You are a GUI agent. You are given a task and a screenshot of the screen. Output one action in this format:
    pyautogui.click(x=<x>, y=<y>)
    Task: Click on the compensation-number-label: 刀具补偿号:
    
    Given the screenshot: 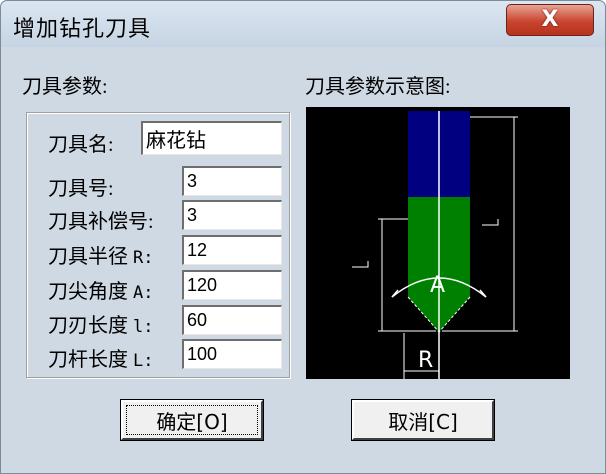 What is the action you would take?
    pyautogui.click(x=101, y=222)
    